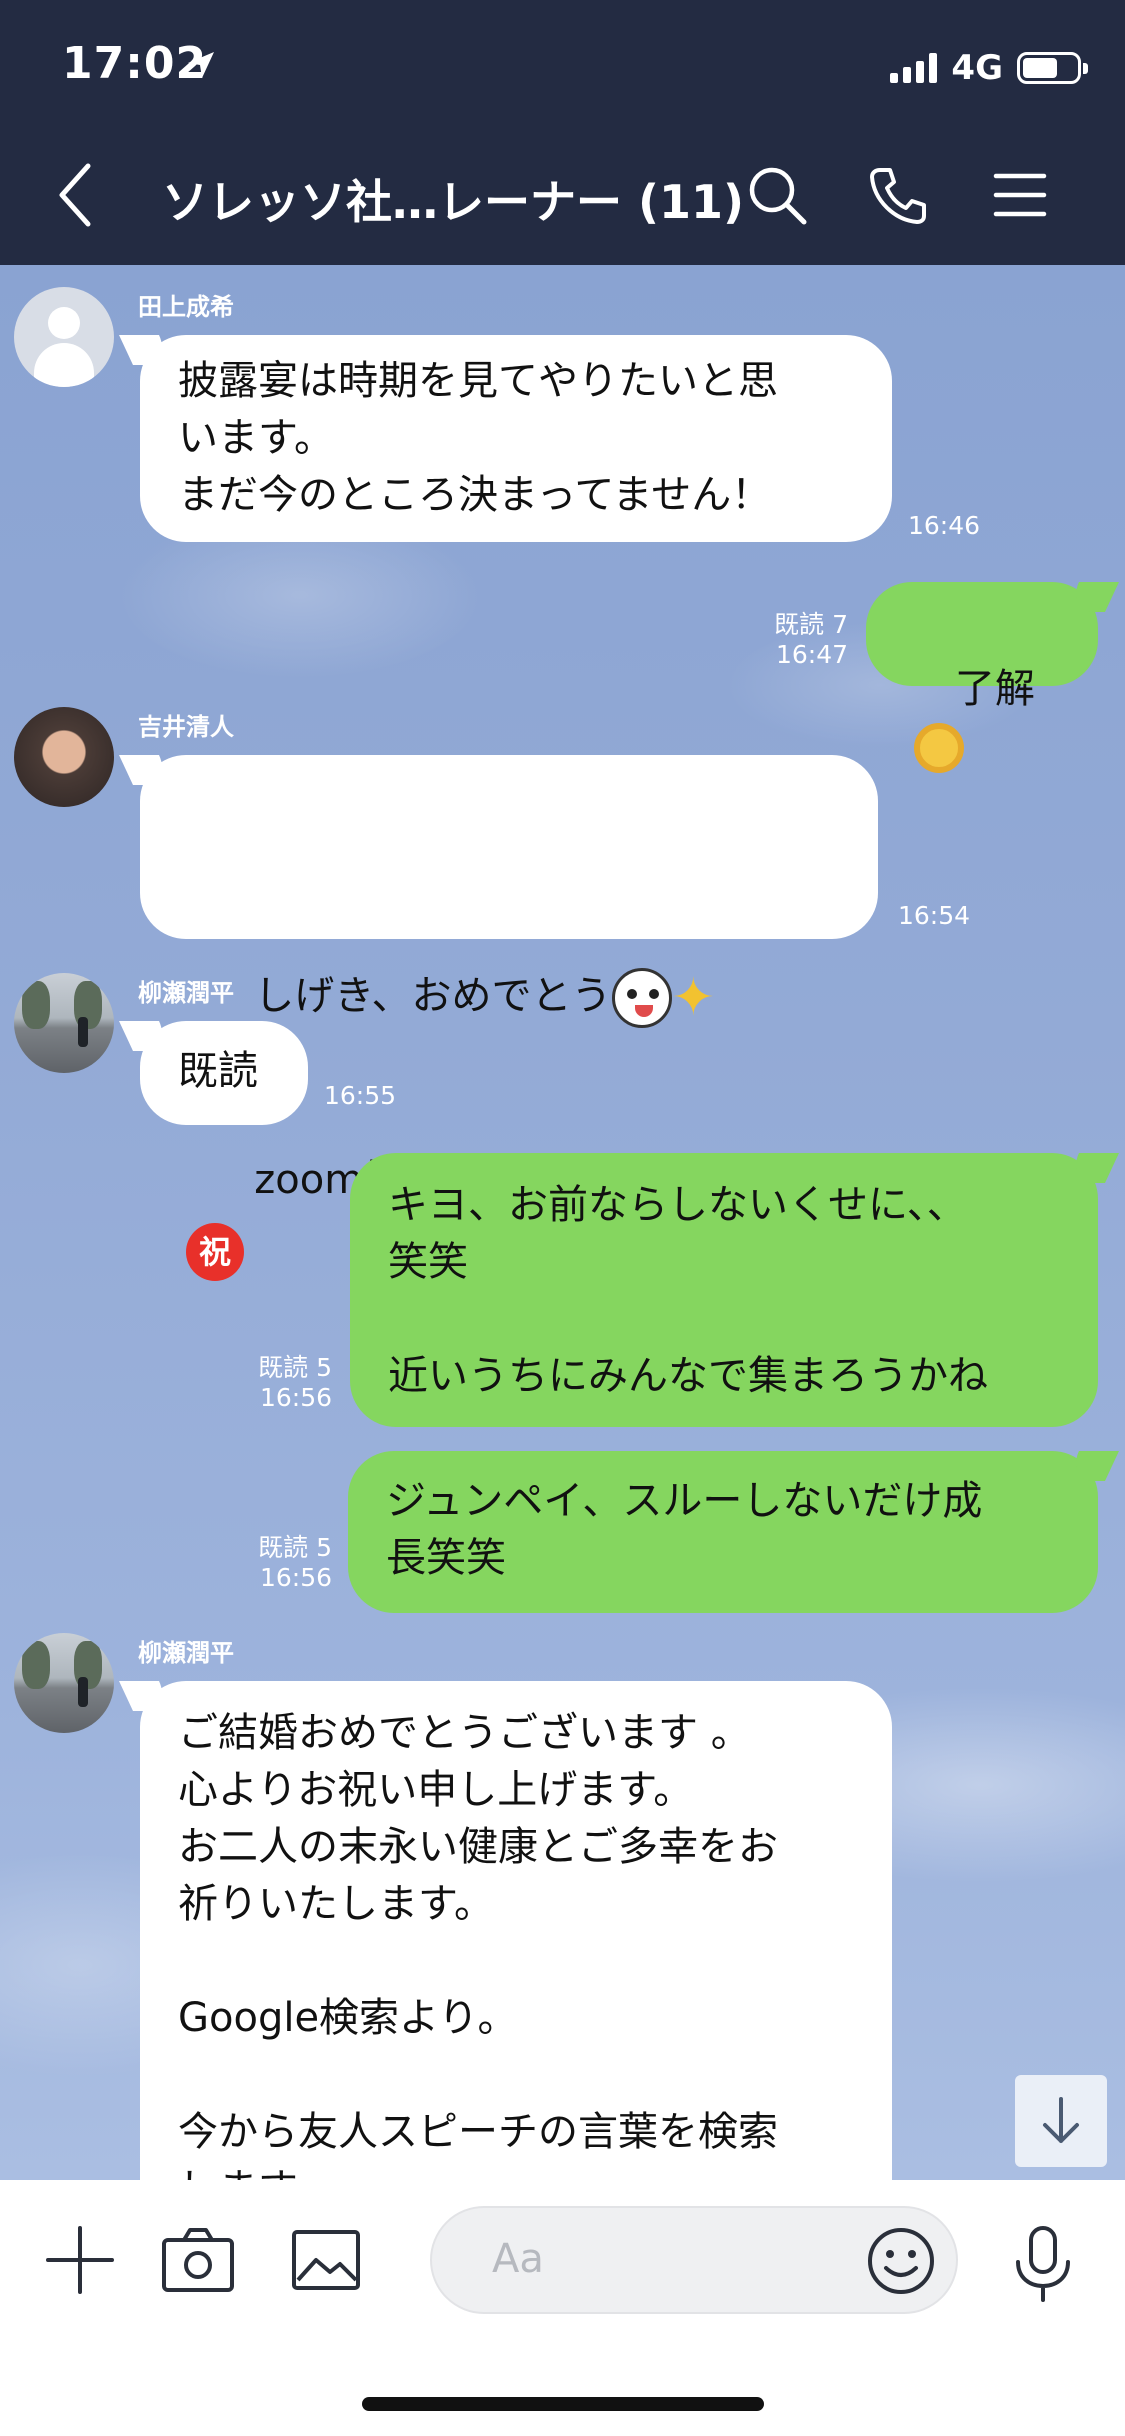 The height and width of the screenshot is (2436, 1125). What do you see at coordinates (1043, 2264) in the screenshot?
I see `microphone-icon` at bounding box center [1043, 2264].